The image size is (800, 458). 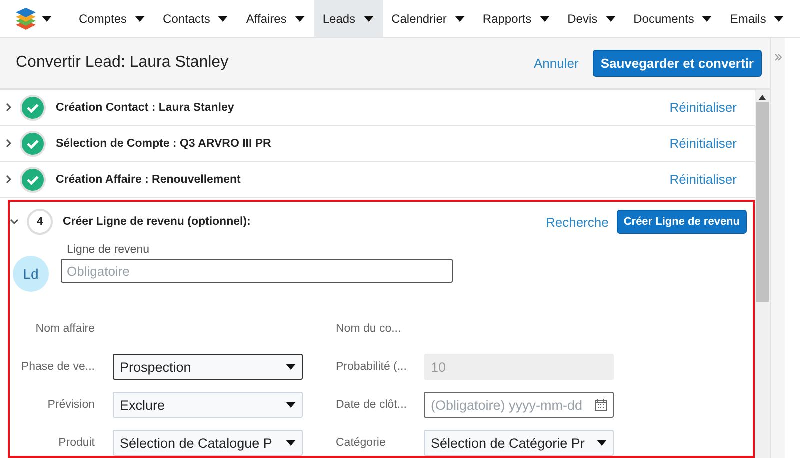 I want to click on step-title: Création Contact : Laura Stanley, so click(x=146, y=108).